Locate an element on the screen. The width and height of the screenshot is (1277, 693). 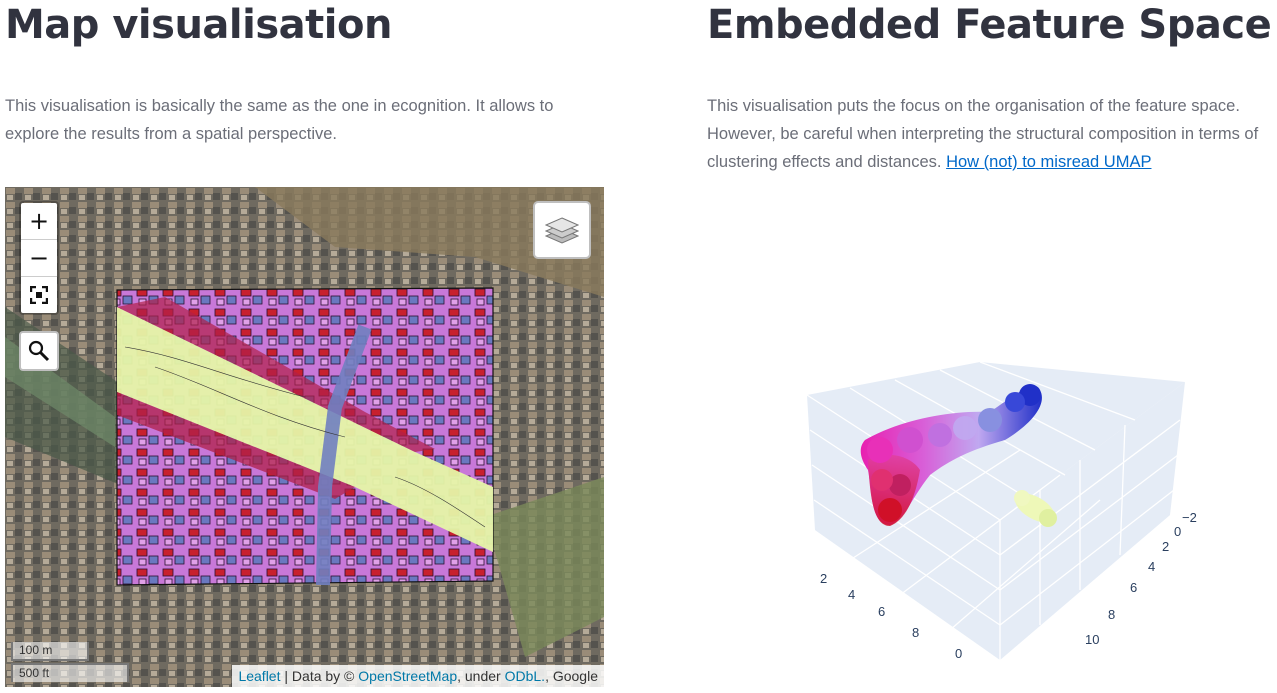
x-tick: 8 is located at coordinates (915, 632).